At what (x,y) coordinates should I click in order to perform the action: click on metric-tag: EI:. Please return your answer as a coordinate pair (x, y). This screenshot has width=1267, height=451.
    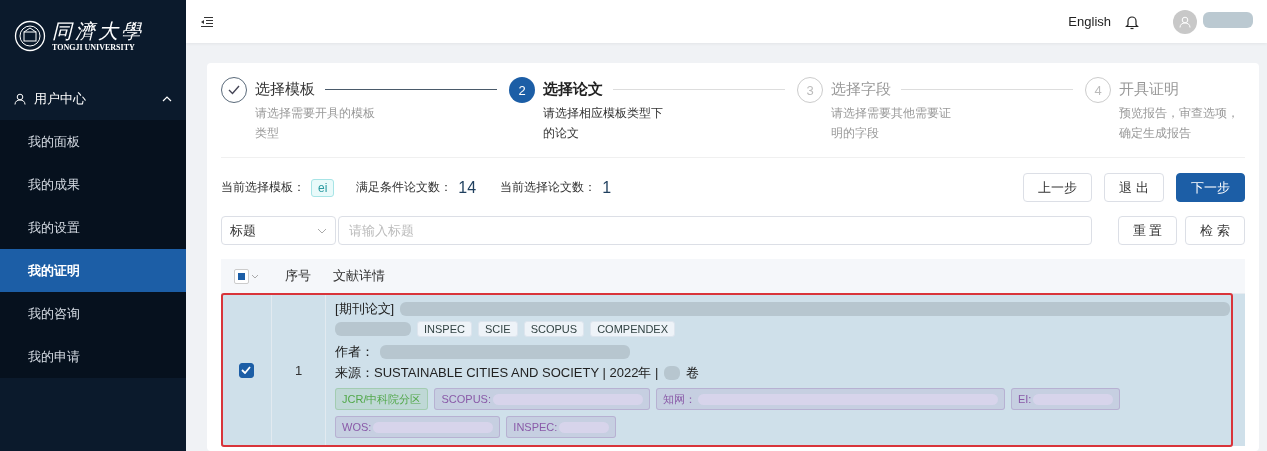
    Looking at the image, I should click on (1065, 399).